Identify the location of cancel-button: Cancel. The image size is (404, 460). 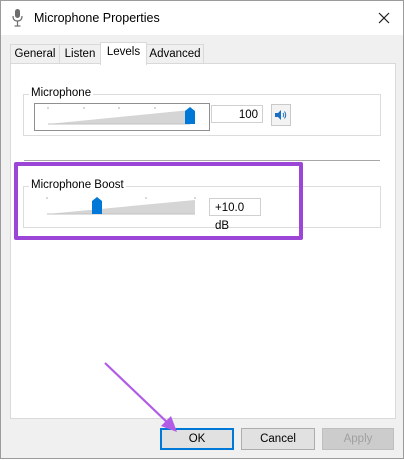
(278, 439).